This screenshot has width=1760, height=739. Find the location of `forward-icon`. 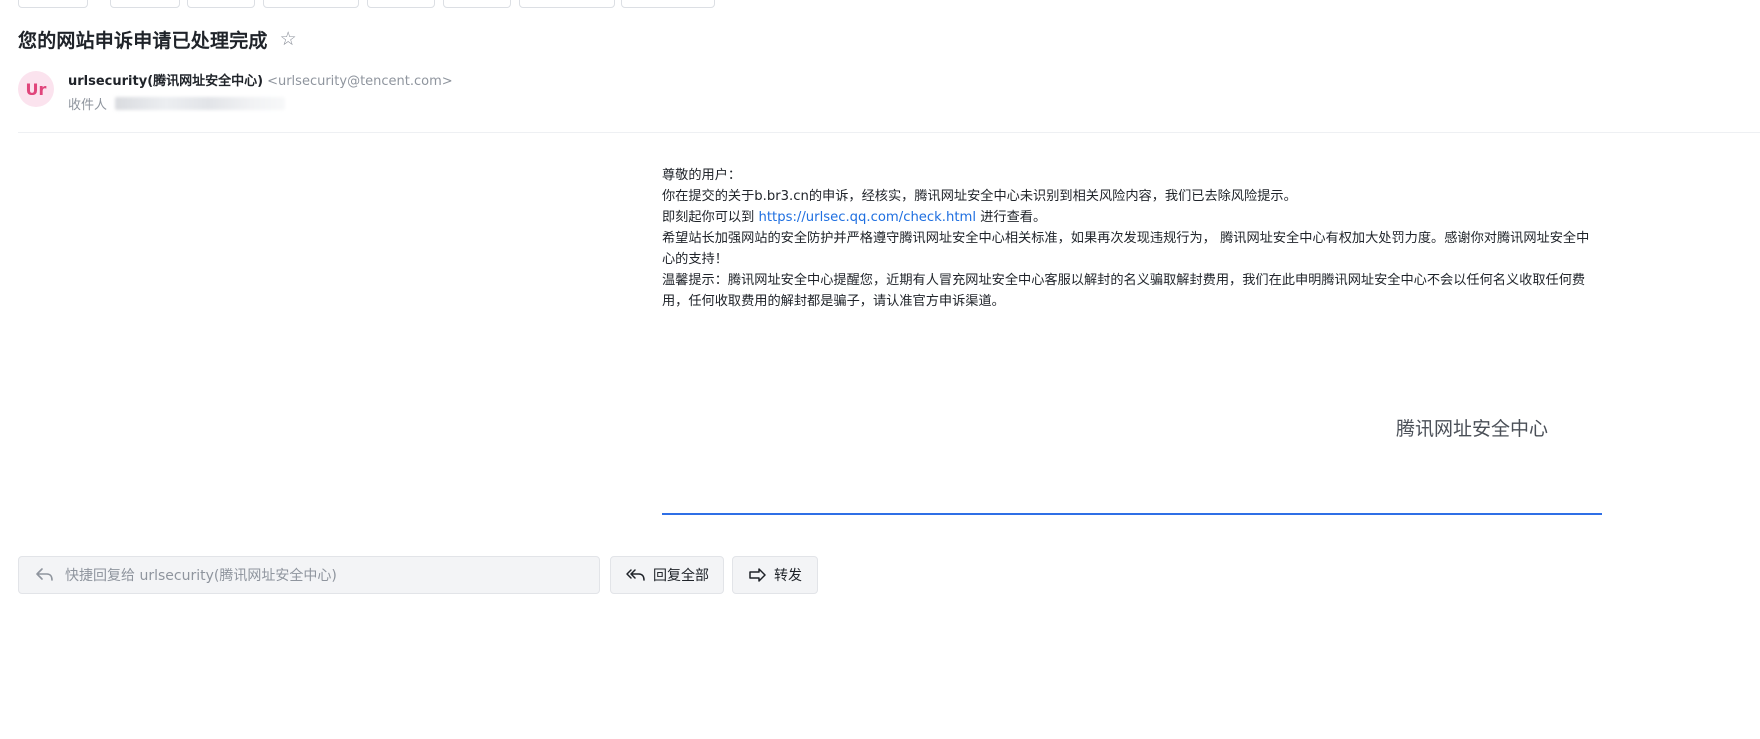

forward-icon is located at coordinates (758, 575).